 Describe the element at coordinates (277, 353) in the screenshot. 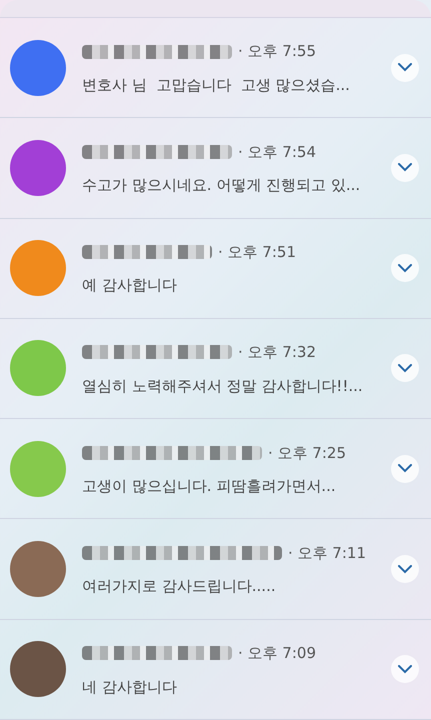

I see `notification-time: · 오후 7:32` at that location.